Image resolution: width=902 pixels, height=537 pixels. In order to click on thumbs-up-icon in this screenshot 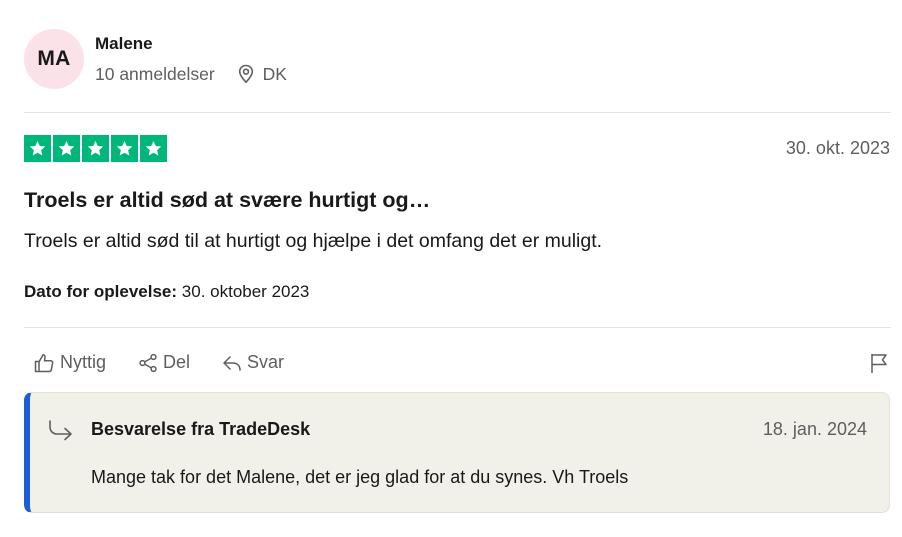, I will do `click(44, 362)`.